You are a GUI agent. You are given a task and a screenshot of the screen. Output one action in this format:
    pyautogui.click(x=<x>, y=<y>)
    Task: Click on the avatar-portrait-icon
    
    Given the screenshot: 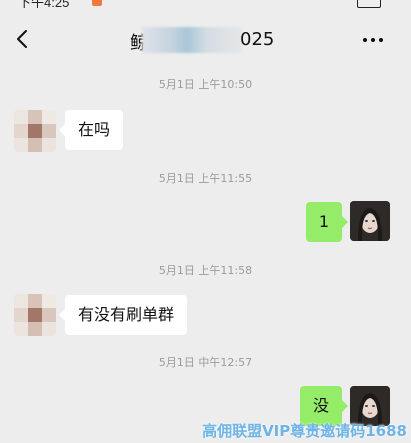 What is the action you would take?
    pyautogui.click(x=370, y=221)
    